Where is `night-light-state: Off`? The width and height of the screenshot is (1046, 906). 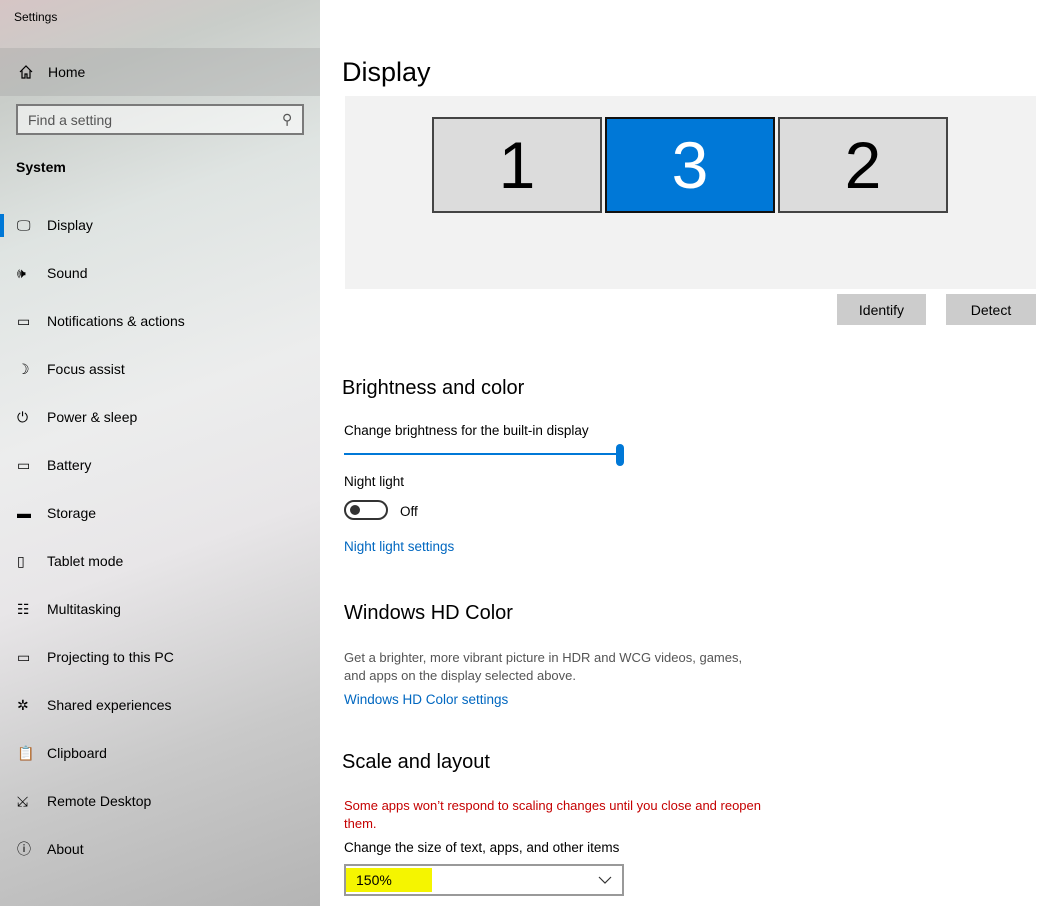 night-light-state: Off is located at coordinates (409, 511).